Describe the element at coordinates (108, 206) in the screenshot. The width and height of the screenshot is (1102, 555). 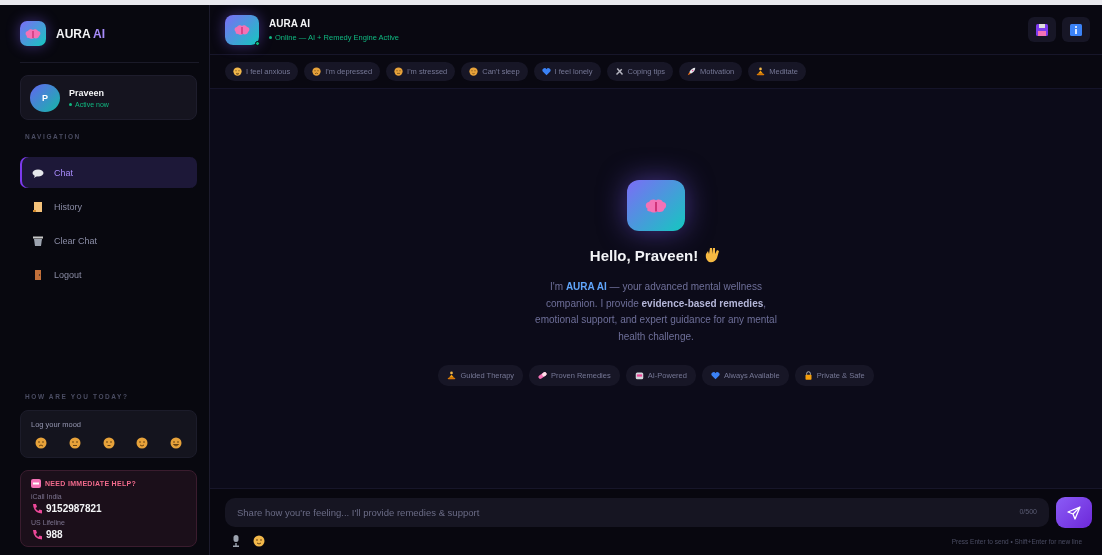
I see `nav-item: History` at that location.